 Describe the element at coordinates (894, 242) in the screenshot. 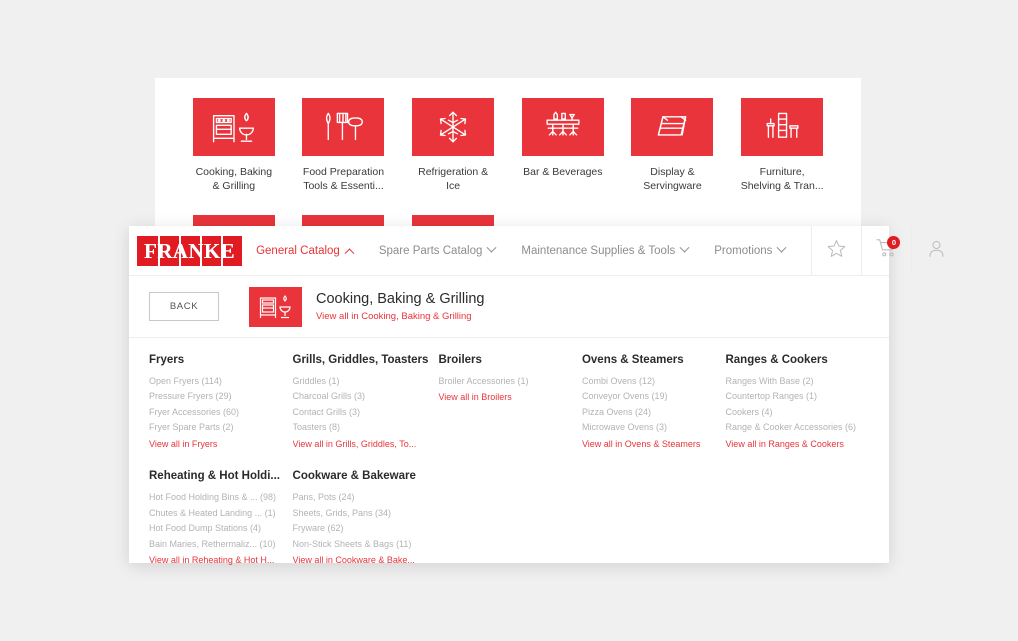

I see `cart-count-badge: 0` at that location.